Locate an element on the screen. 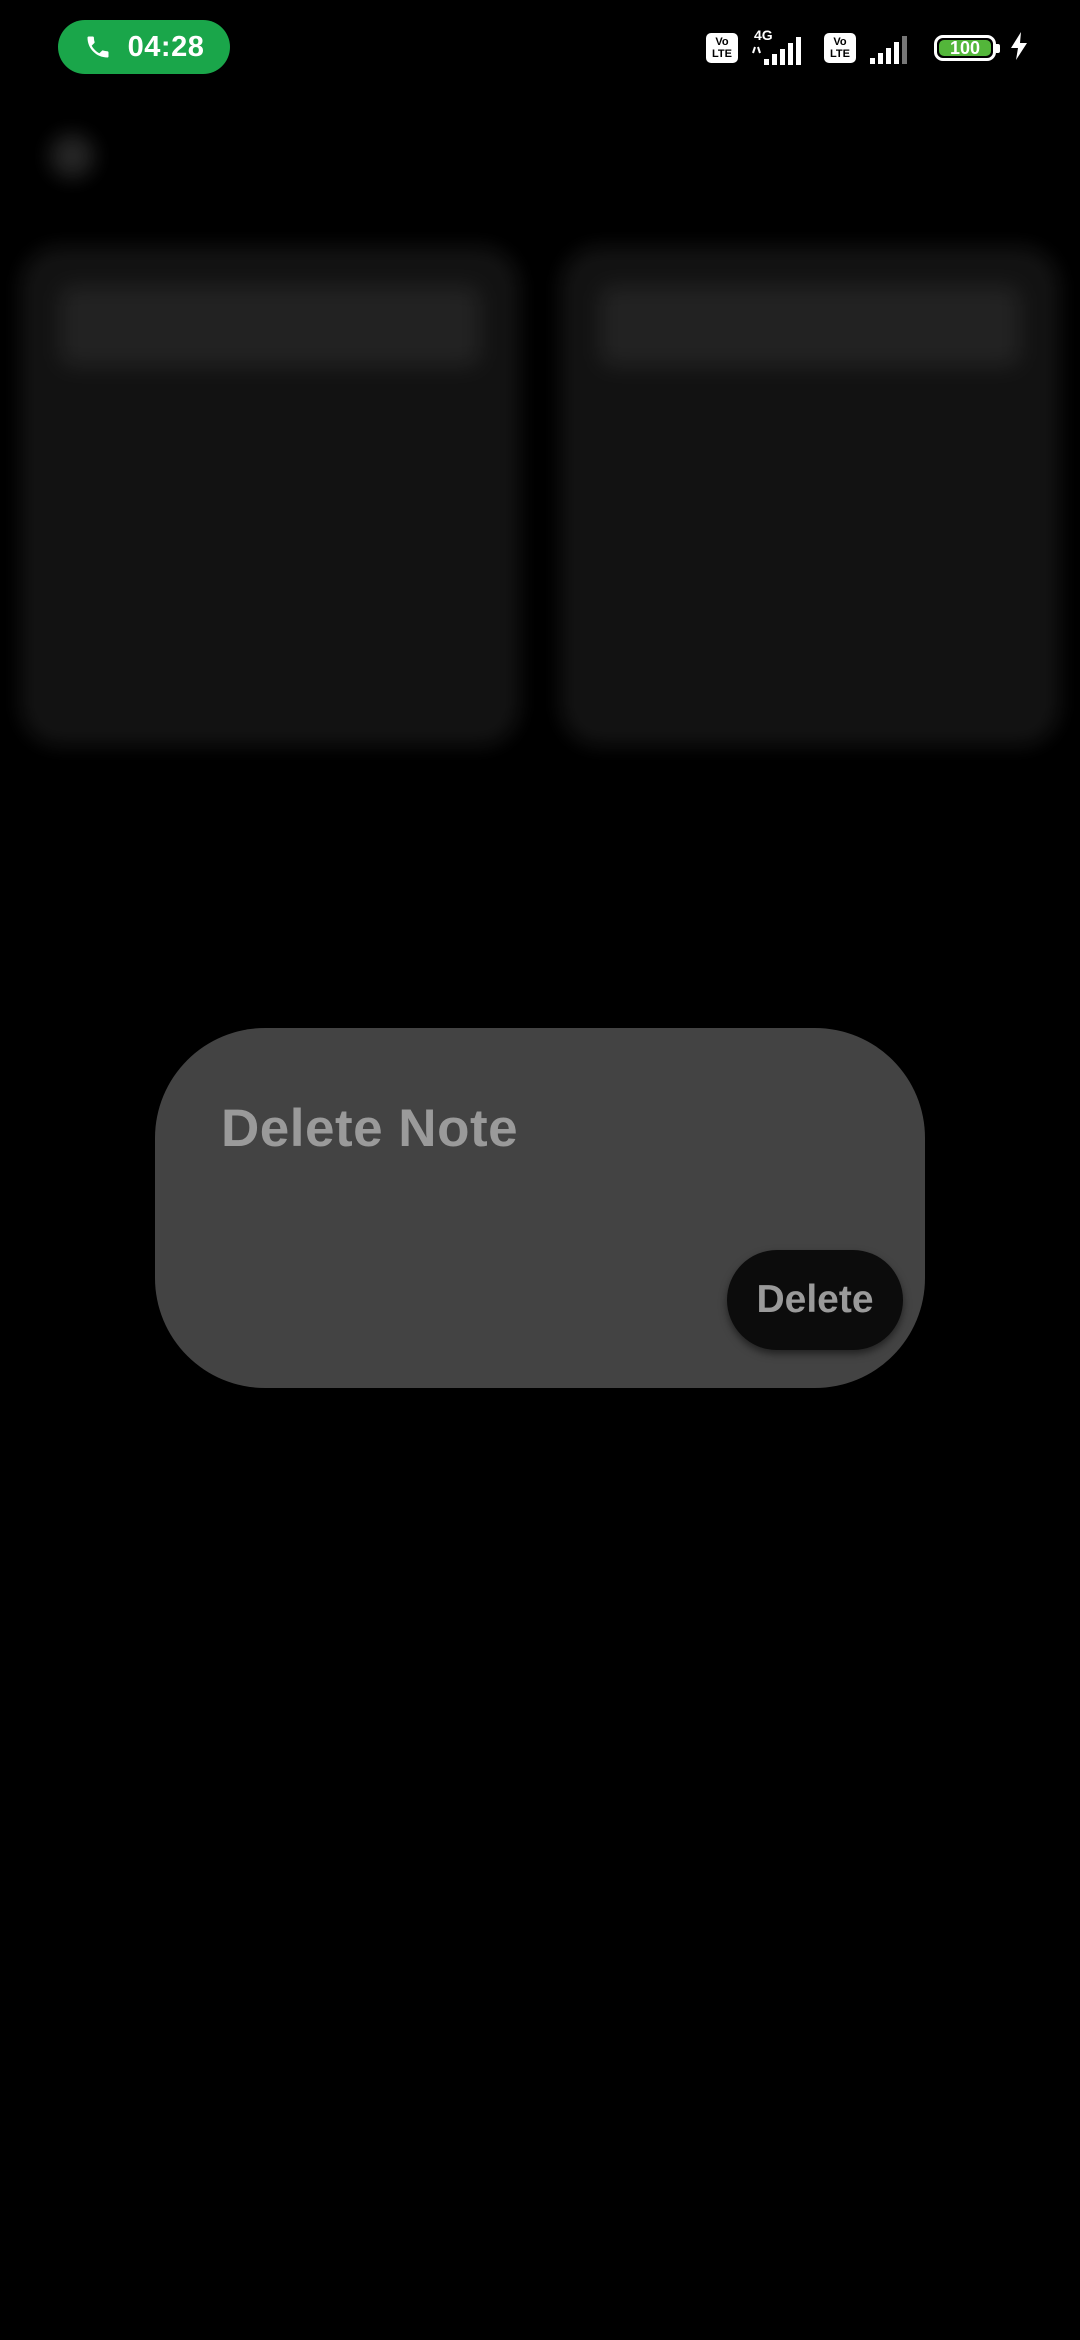 The width and height of the screenshot is (1080, 2340). volte-sim2-icon: Vo LTE is located at coordinates (840, 48).